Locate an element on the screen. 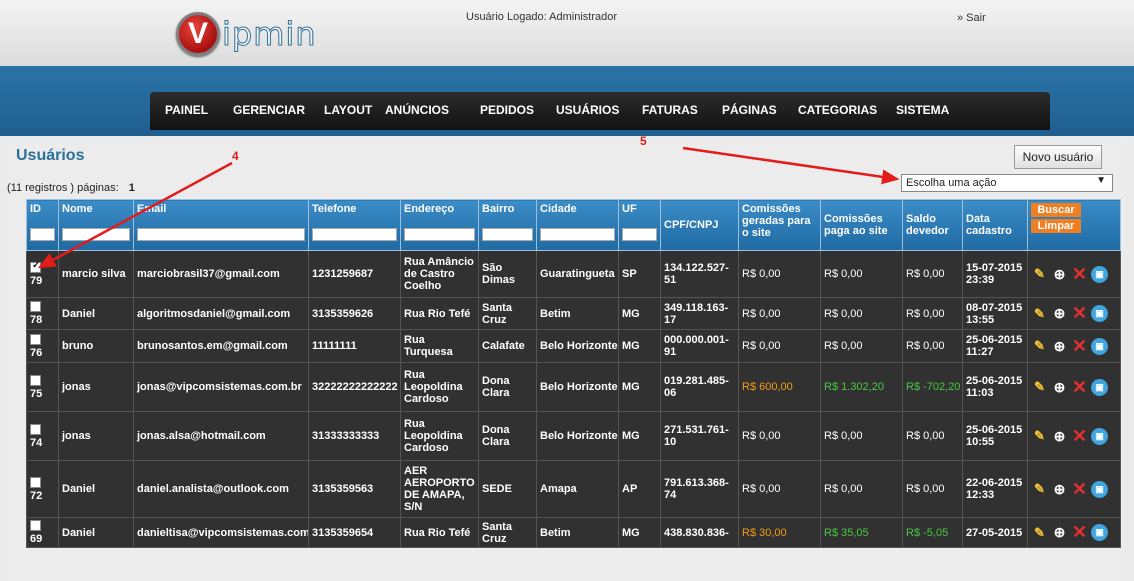 The width and height of the screenshot is (1134, 581). filter-id-input is located at coordinates (42, 234).